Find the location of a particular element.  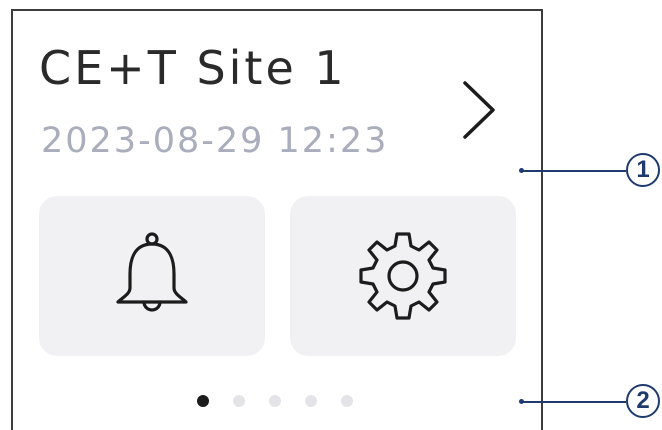

callout-badge-2: 2 is located at coordinates (643, 401).